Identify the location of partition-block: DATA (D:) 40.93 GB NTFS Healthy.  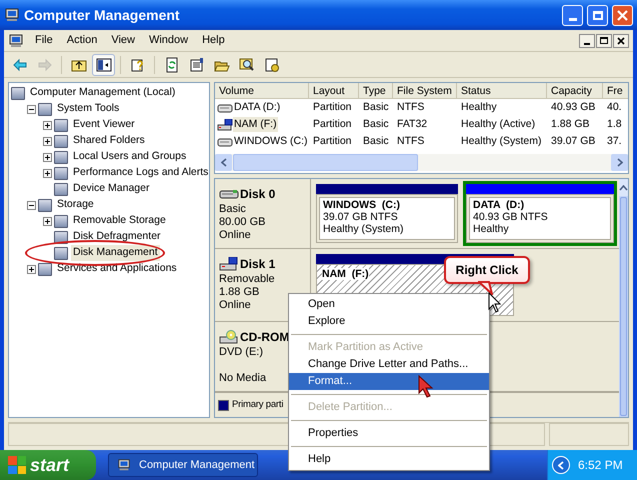
(540, 213).